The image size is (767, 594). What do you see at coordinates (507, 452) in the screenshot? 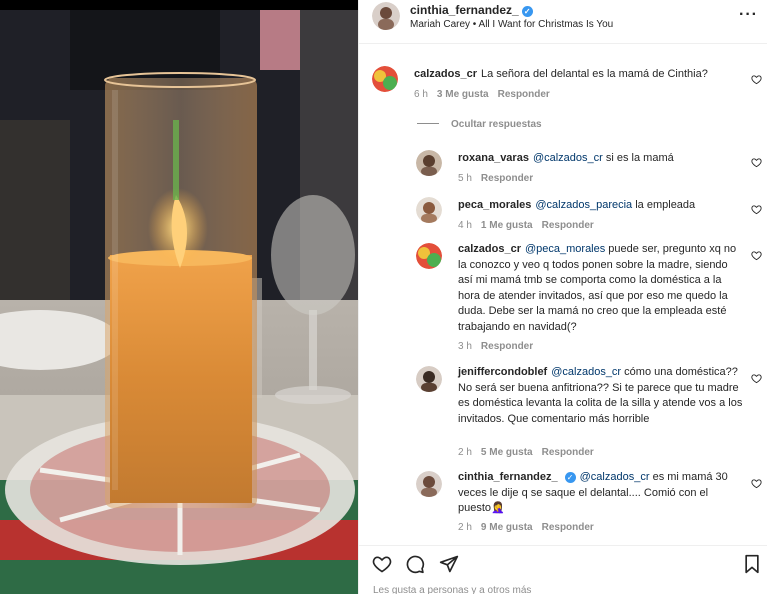
I see `reply-likes: 5 Me gusta` at bounding box center [507, 452].